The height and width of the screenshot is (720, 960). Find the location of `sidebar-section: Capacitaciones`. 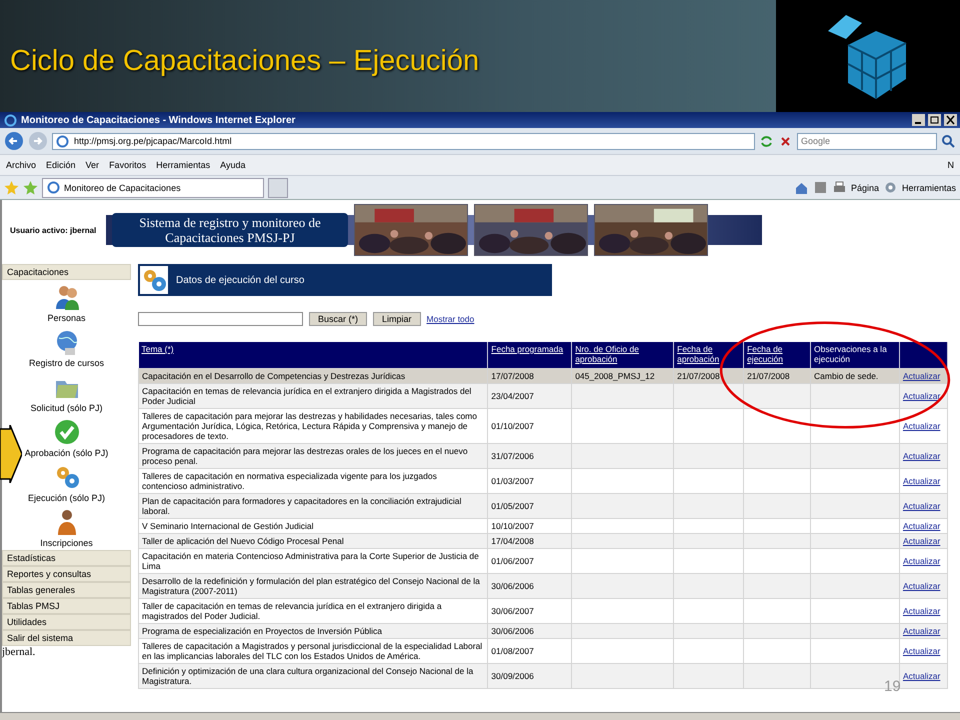

sidebar-section: Capacitaciones is located at coordinates (66, 272).